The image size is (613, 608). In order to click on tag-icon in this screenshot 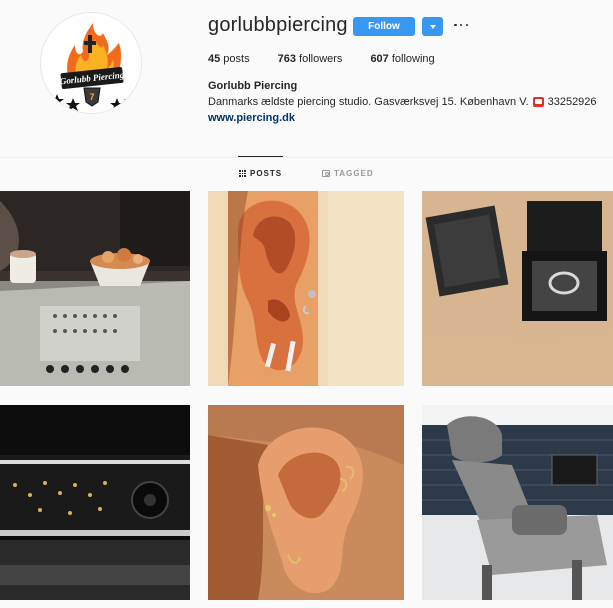, I will do `click(326, 173)`.